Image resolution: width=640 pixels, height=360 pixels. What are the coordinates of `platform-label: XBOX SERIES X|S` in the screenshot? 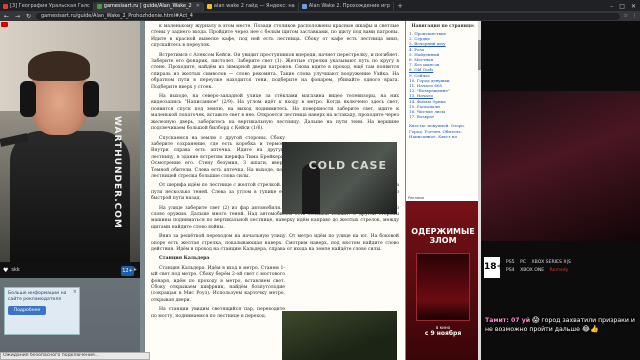 It's located at (551, 262).